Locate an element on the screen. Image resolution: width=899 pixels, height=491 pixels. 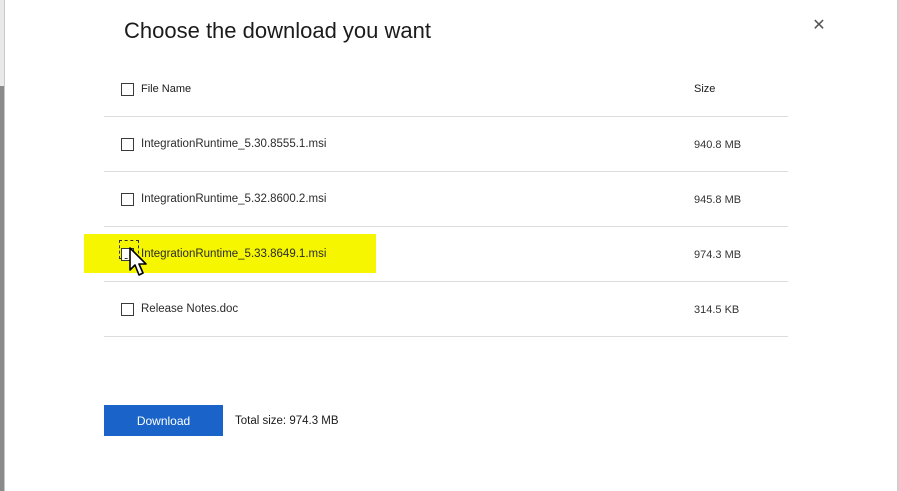
mouse-cursor-icon is located at coordinates (138, 261).